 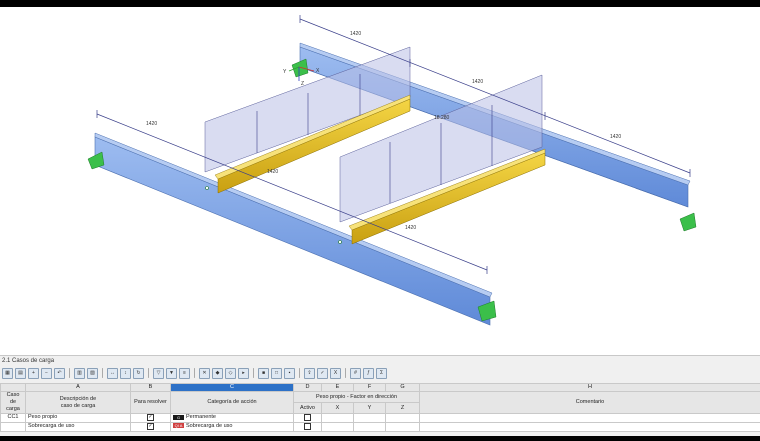 What do you see at coordinates (369, 387) in the screenshot?
I see `column-letter-f: F` at bounding box center [369, 387].